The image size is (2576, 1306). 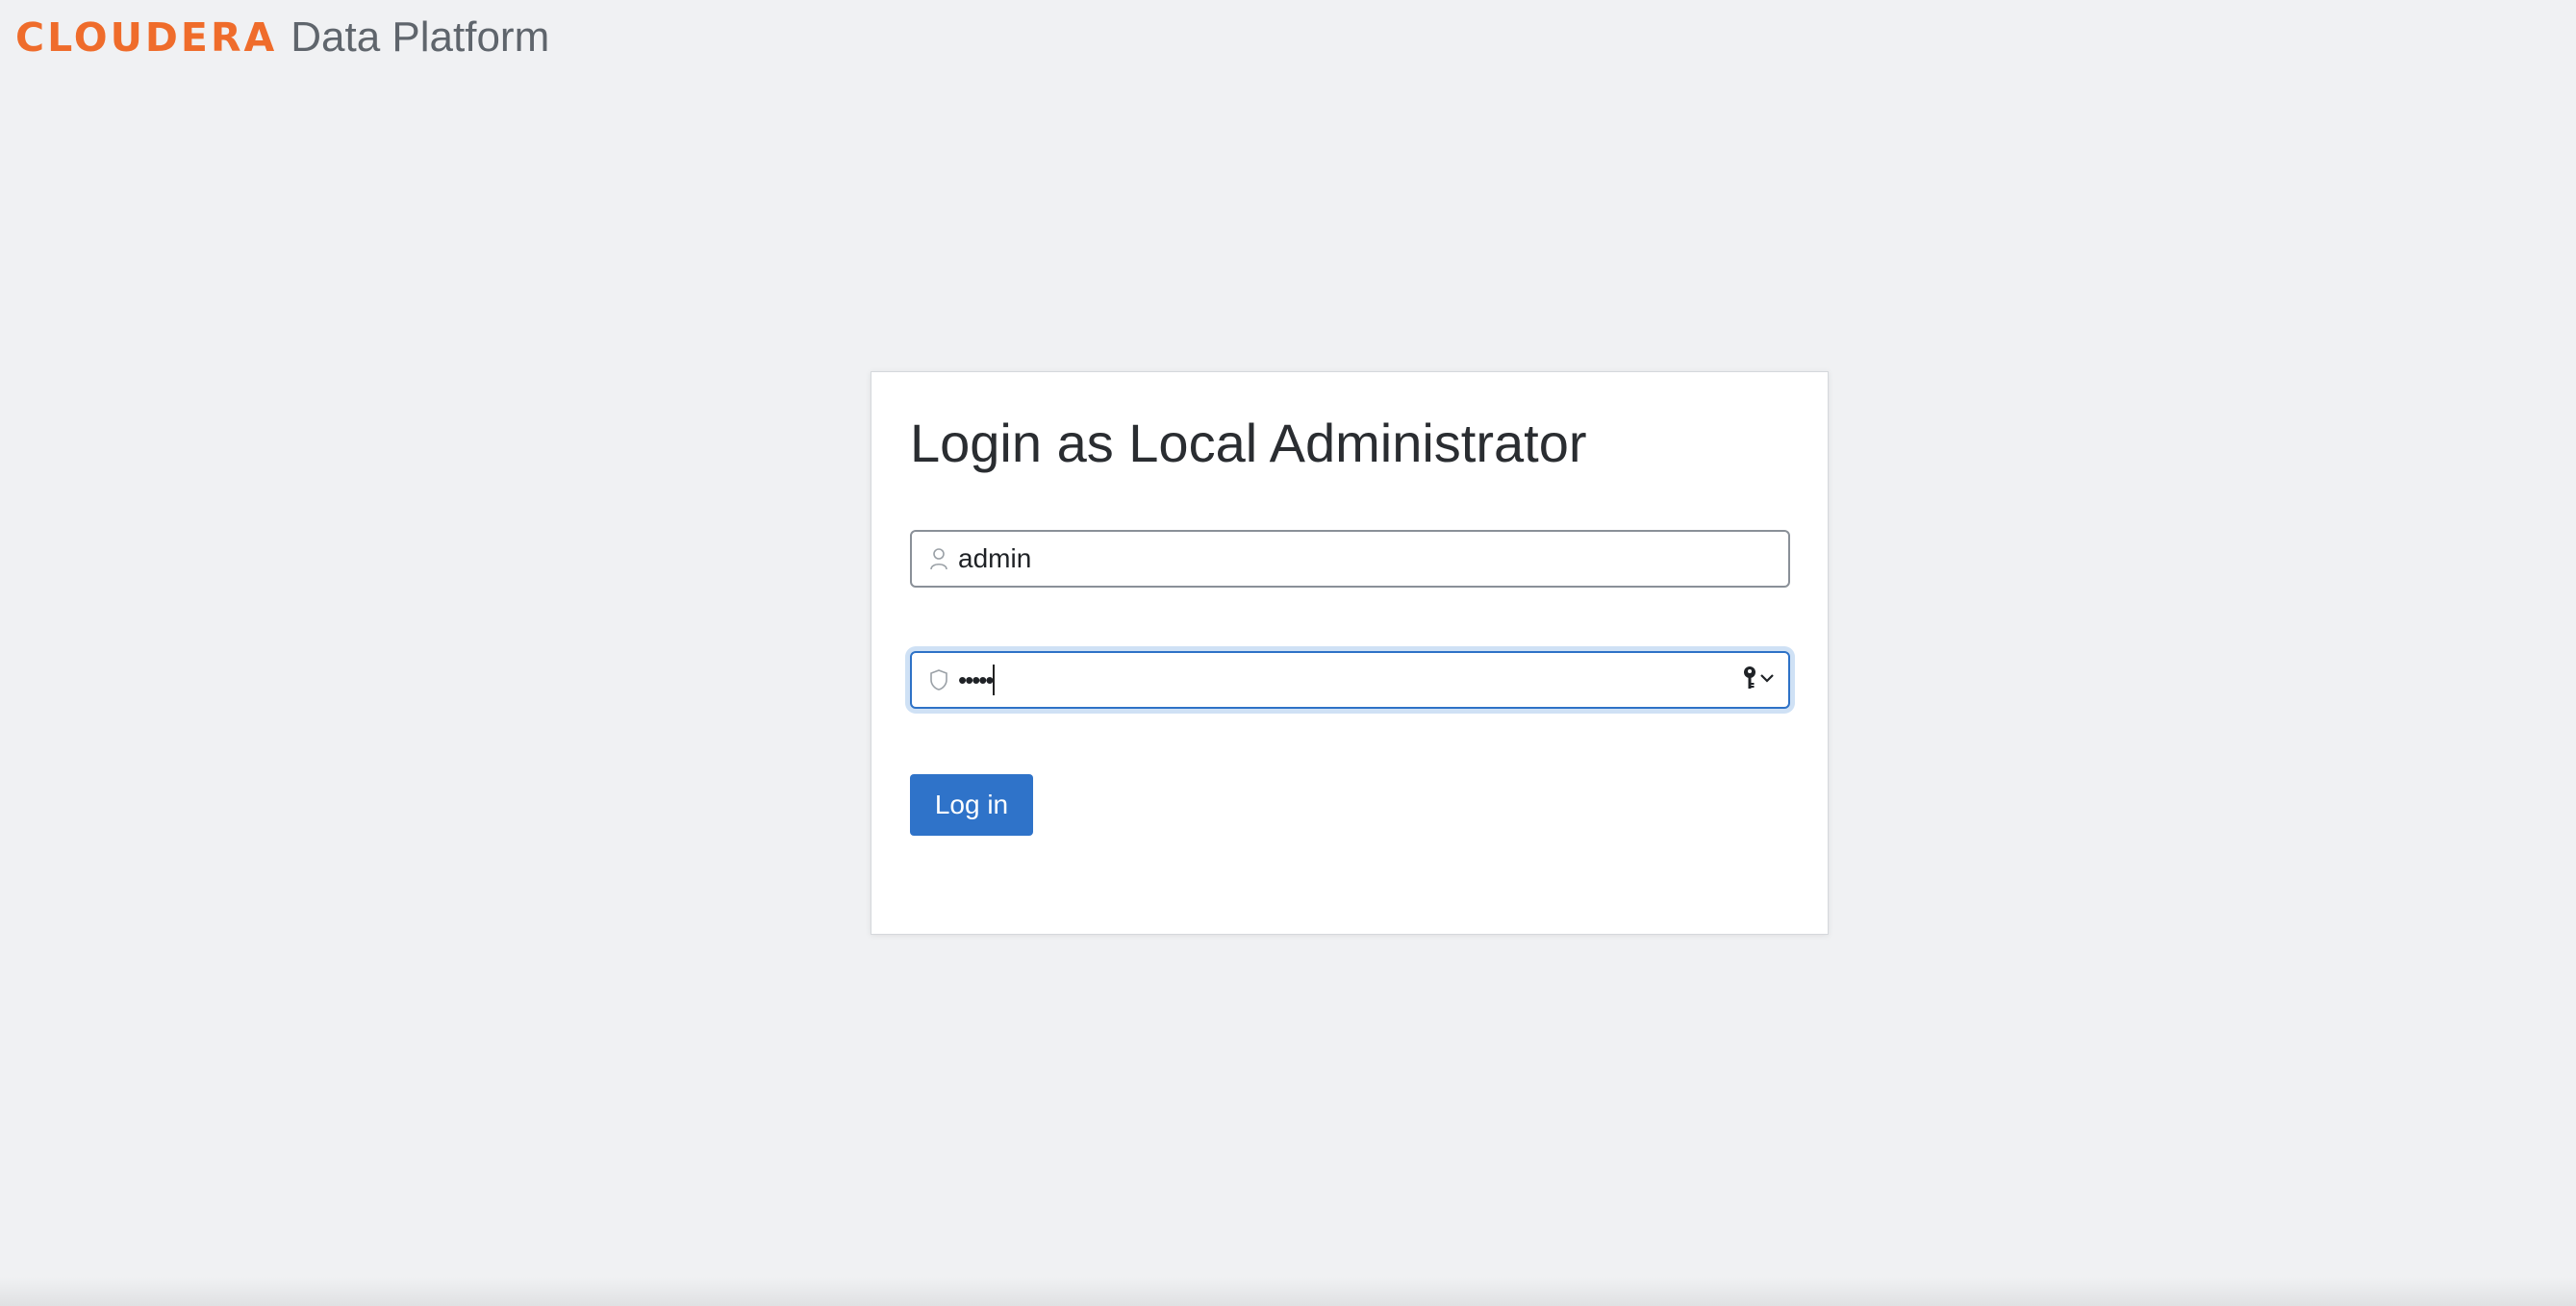 I want to click on shield-icon, so click(x=938, y=679).